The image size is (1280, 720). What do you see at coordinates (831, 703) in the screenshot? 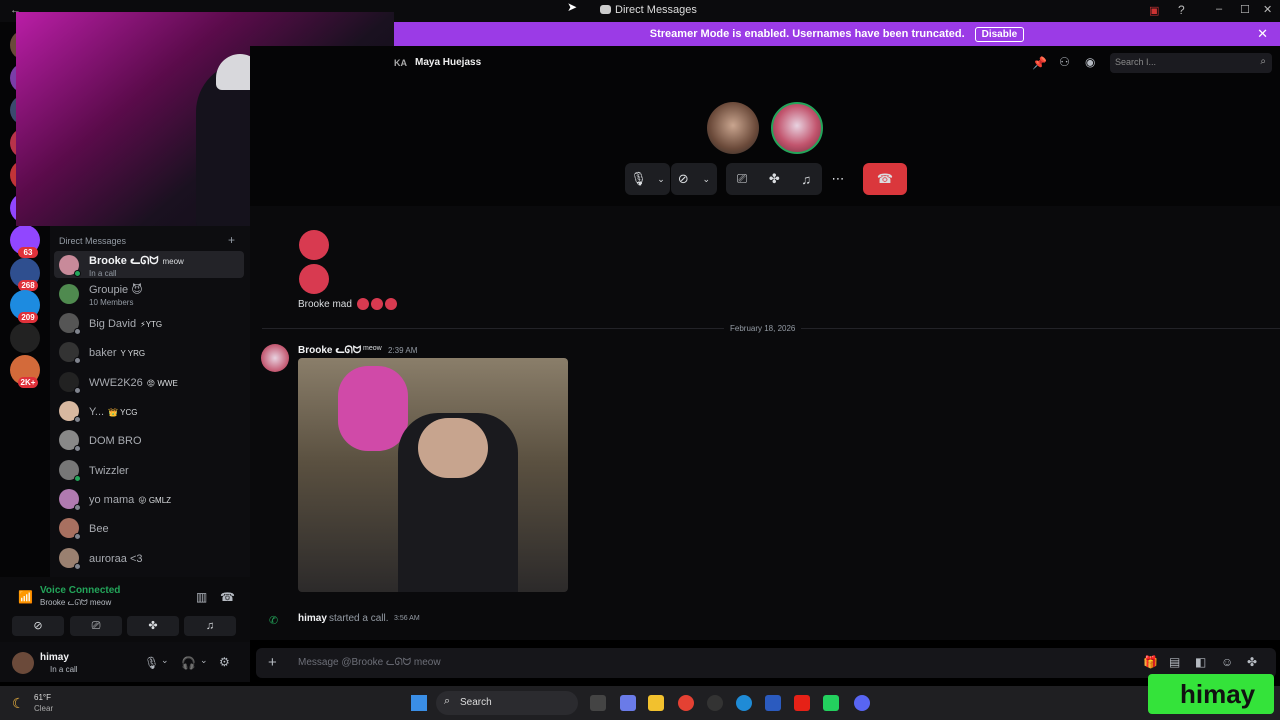
I see `streaming-app-icon` at bounding box center [831, 703].